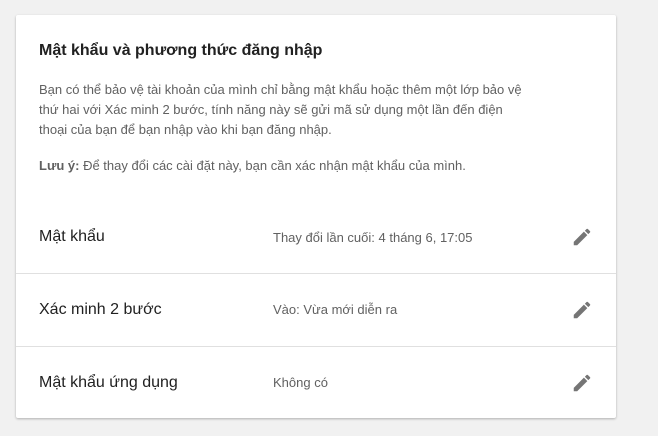  Describe the element at coordinates (300, 382) in the screenshot. I see `row-value-app-passwords: Không có` at that location.